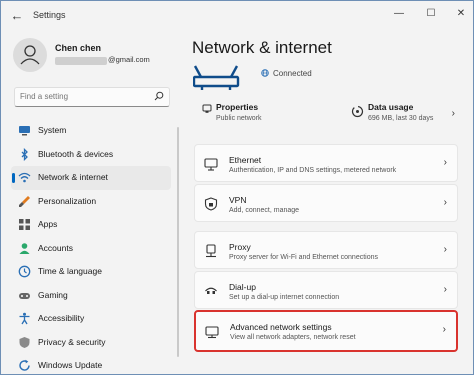  Describe the element at coordinates (159, 96) in the screenshot. I see `search-icon` at that location.